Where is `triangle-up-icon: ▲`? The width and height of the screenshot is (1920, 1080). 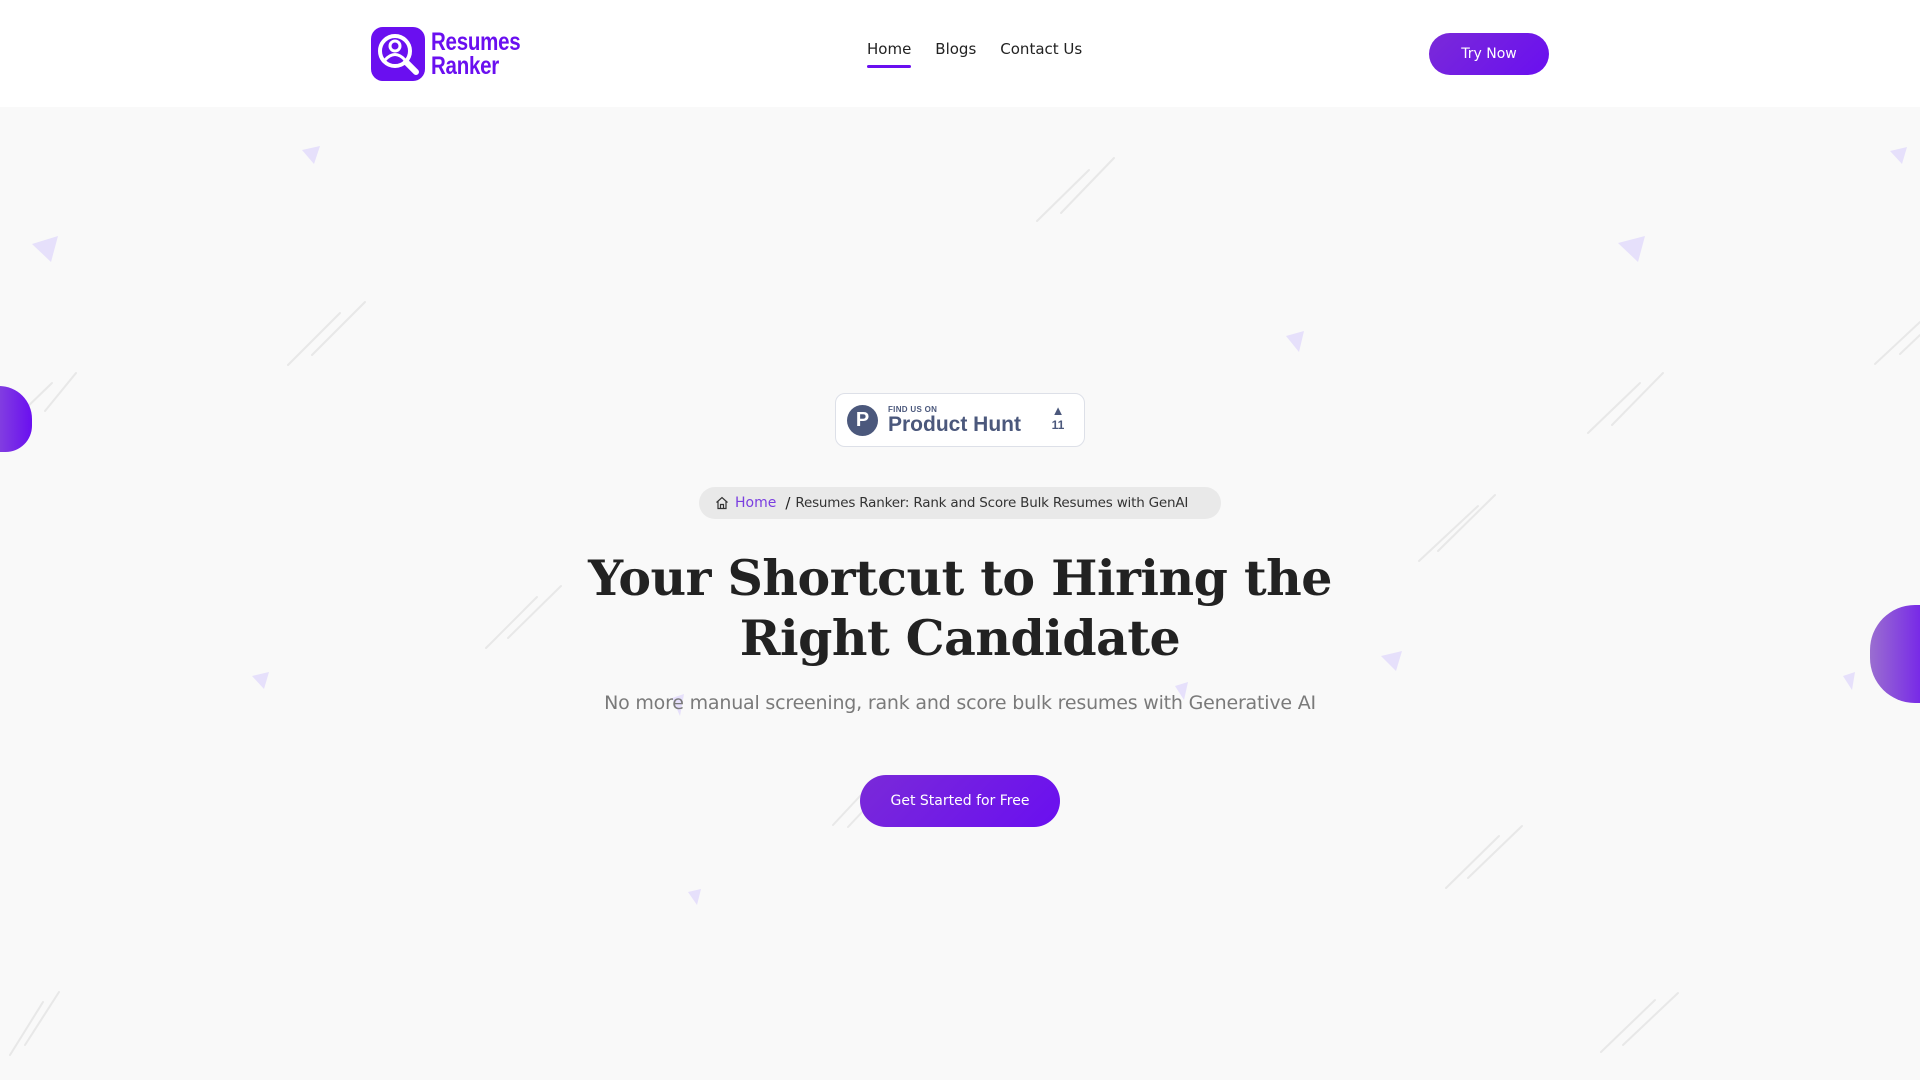 triangle-up-icon: ▲ is located at coordinates (1058, 410).